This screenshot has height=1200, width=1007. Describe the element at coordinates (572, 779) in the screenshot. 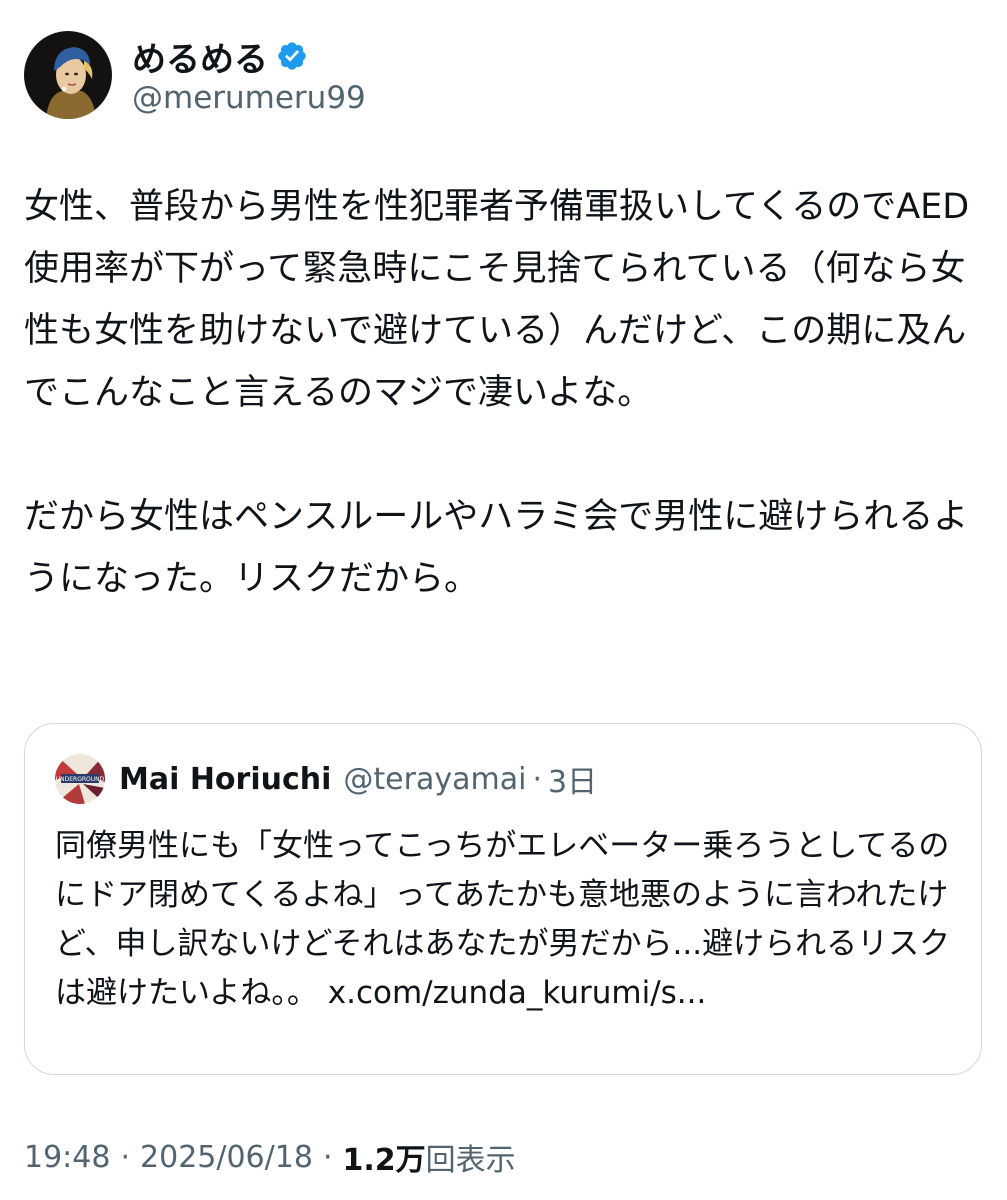

I see `quoted-timestamp: 3日` at that location.